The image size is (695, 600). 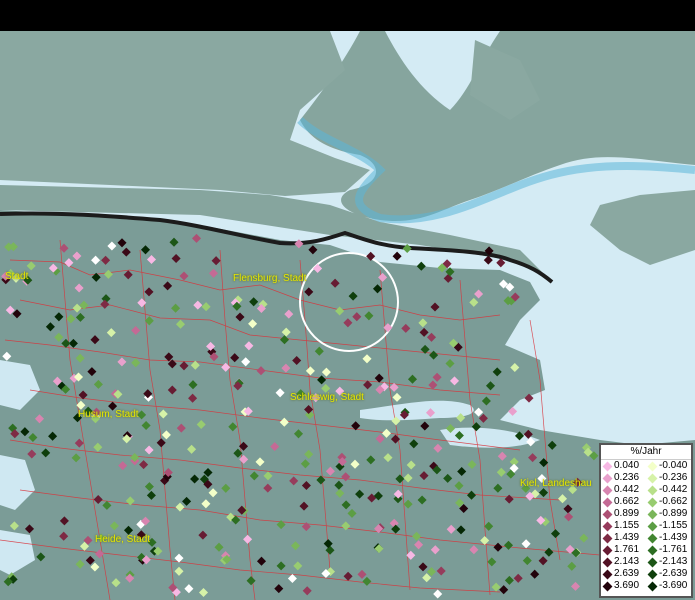 I want to click on legend-value: 3.690, so click(x=627, y=585).